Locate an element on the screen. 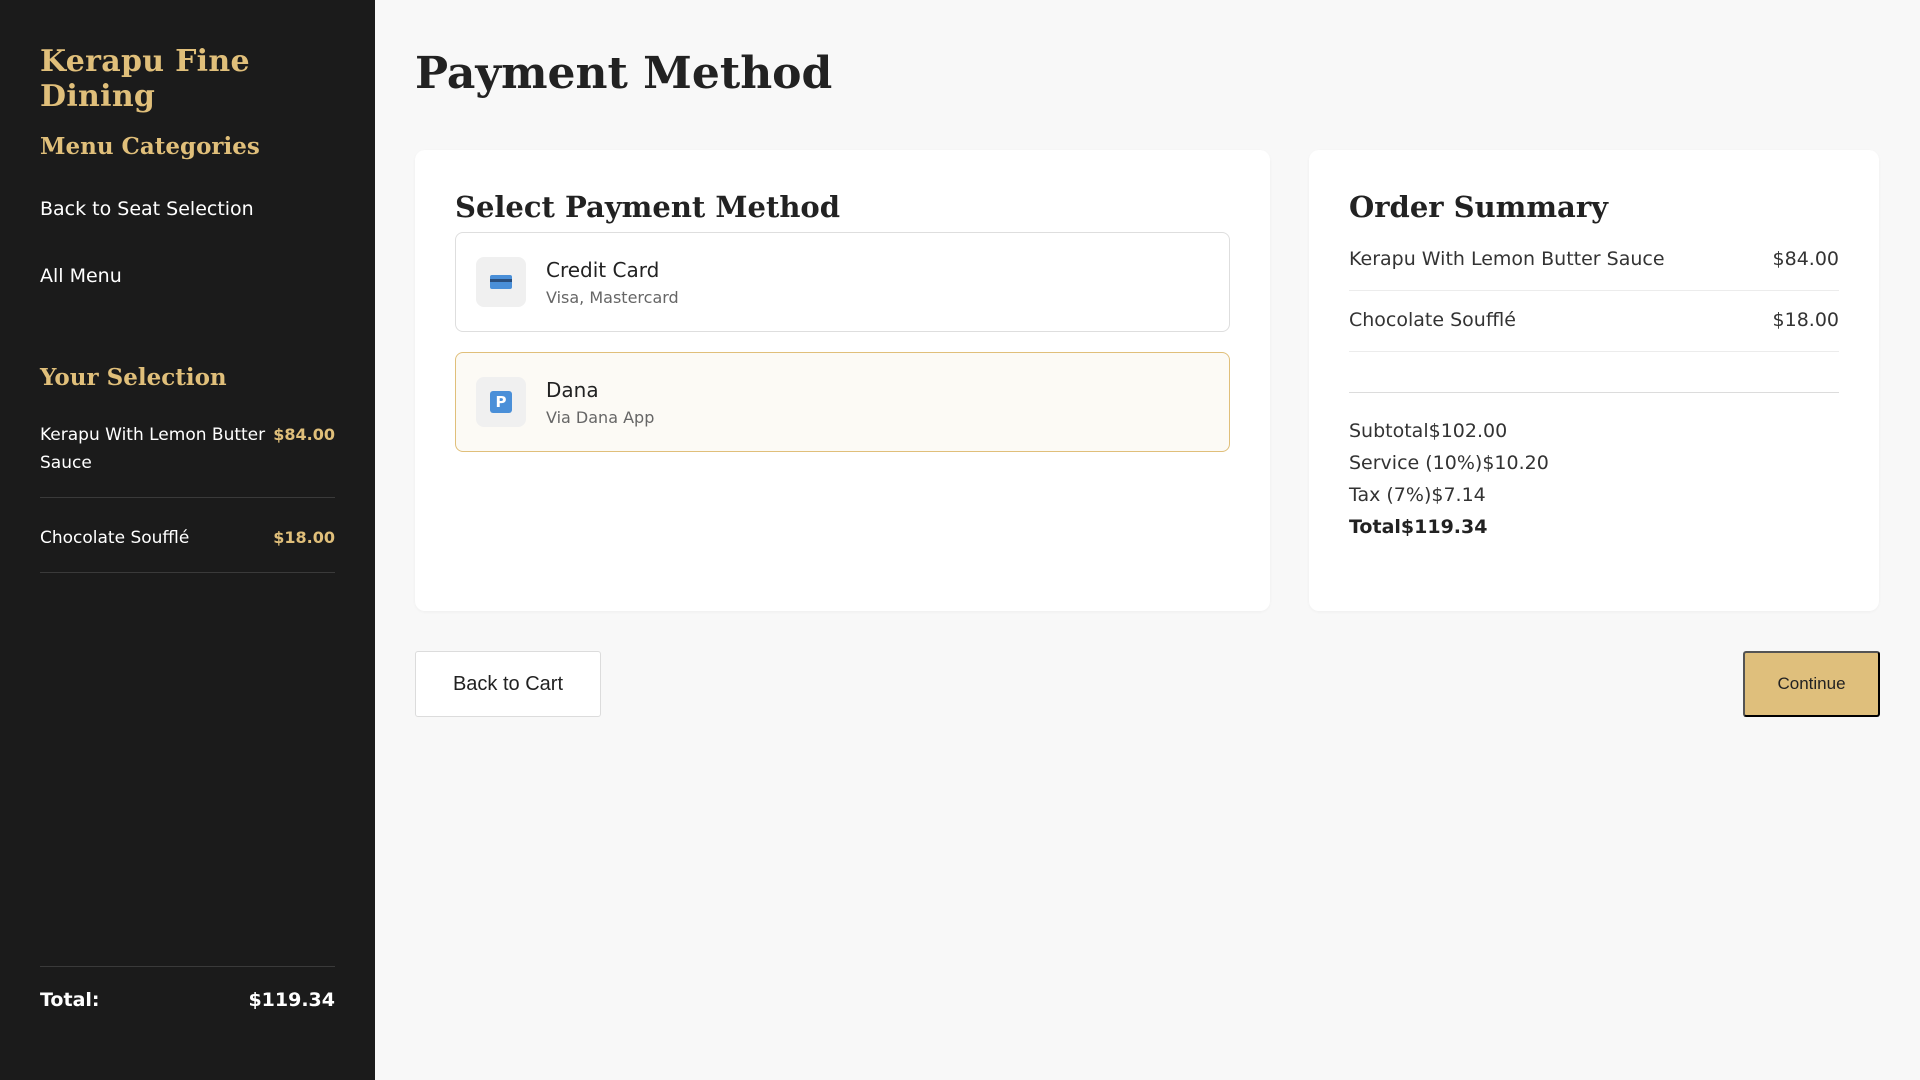 The width and height of the screenshot is (1920, 1080). sidebar-total-label: Total: is located at coordinates (70, 1000).